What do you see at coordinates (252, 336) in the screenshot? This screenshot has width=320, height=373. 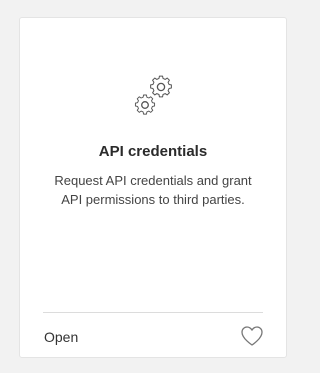 I see `heart-outline-icon` at bounding box center [252, 336].